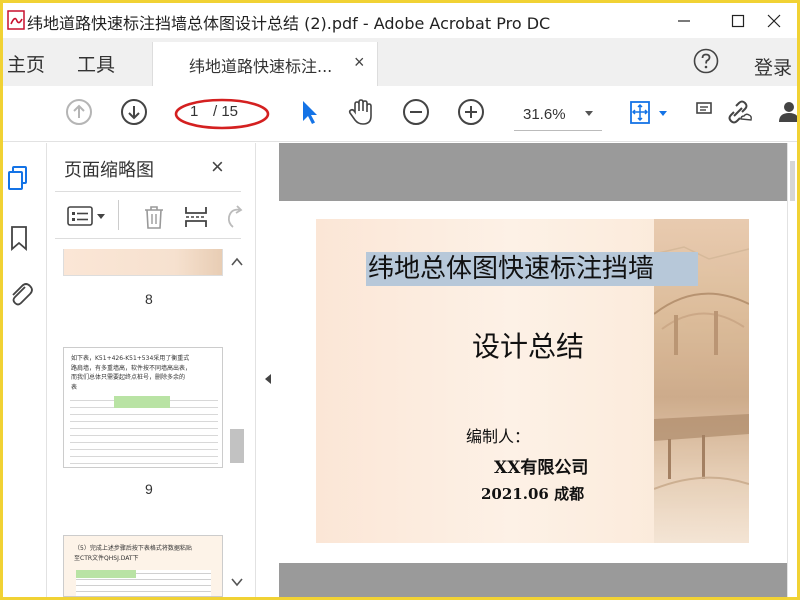 Image resolution: width=800 pixels, height=600 pixels. Describe the element at coordinates (217, 167) in the screenshot. I see `panel-close-icon: ×` at that location.